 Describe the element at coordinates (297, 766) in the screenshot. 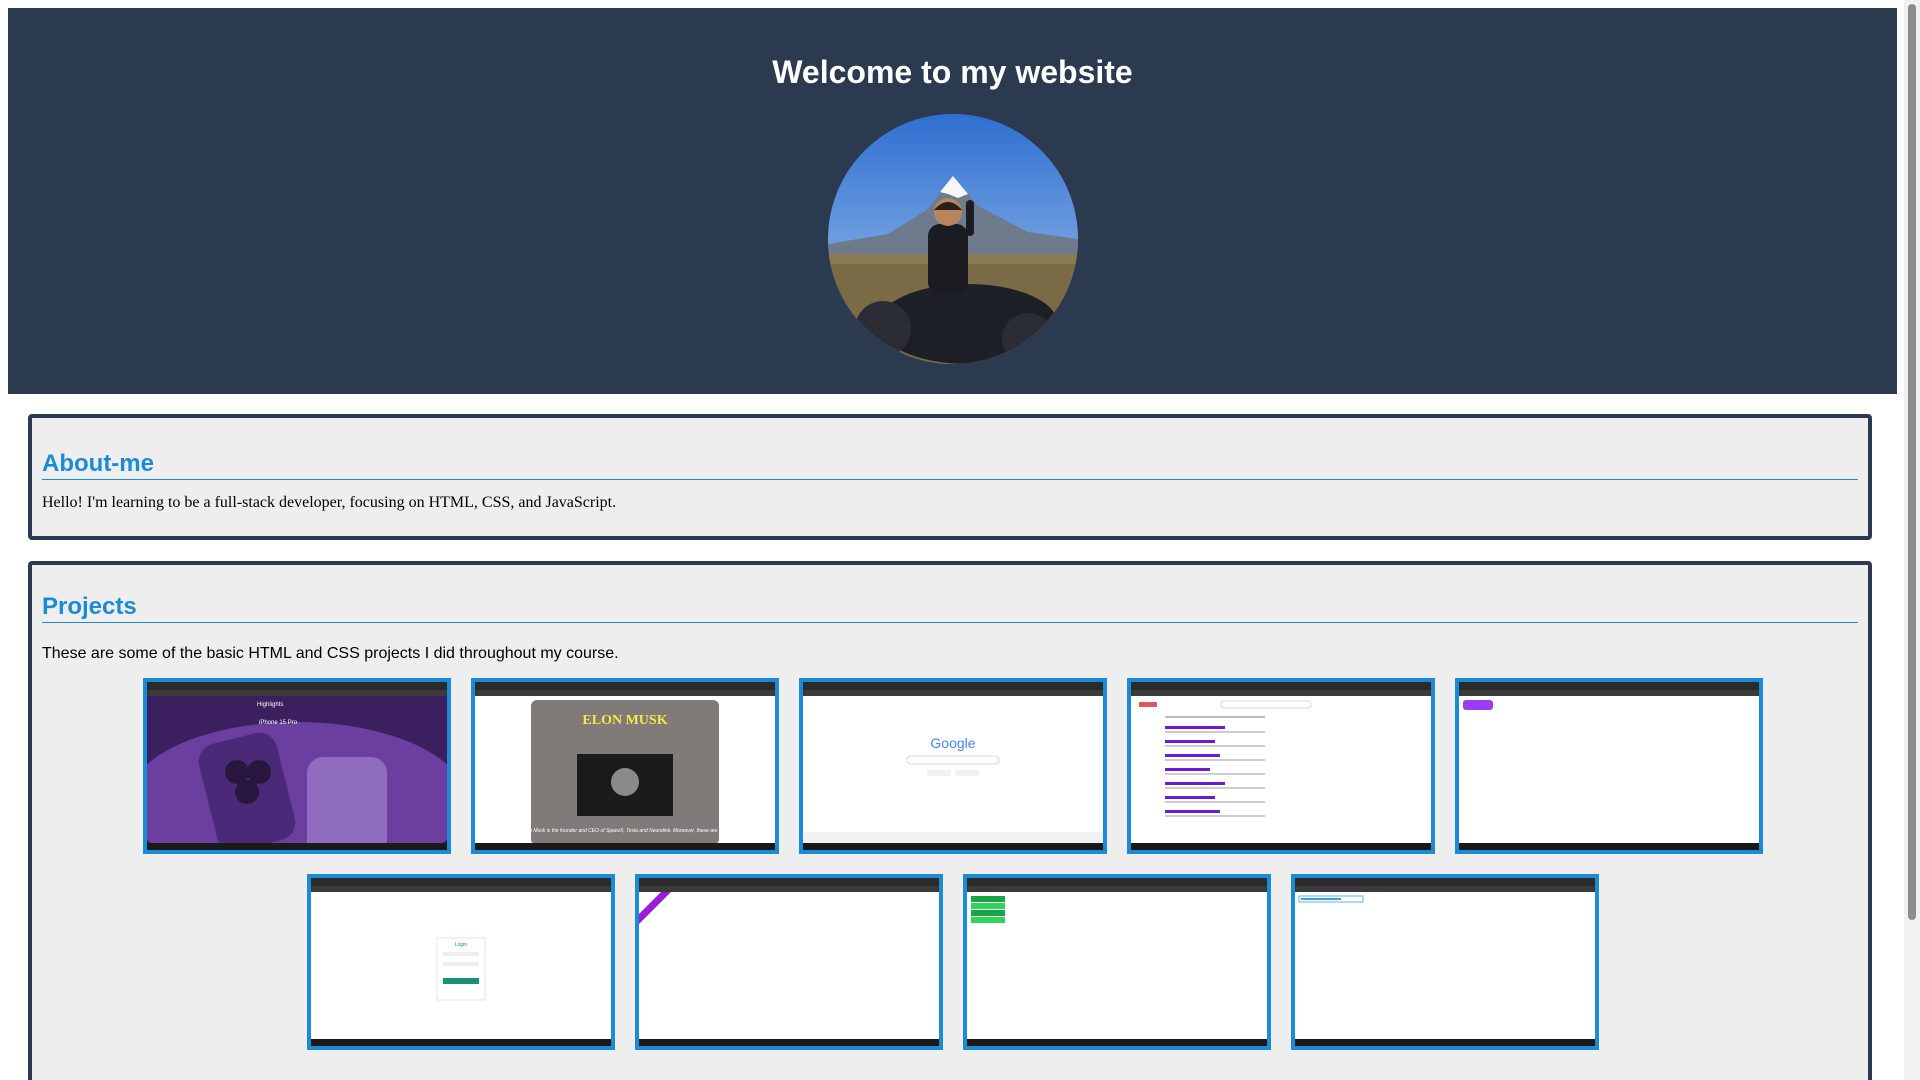

I see `project-thumbnail-iphone: Highlights iPhone 15 Pro` at that location.